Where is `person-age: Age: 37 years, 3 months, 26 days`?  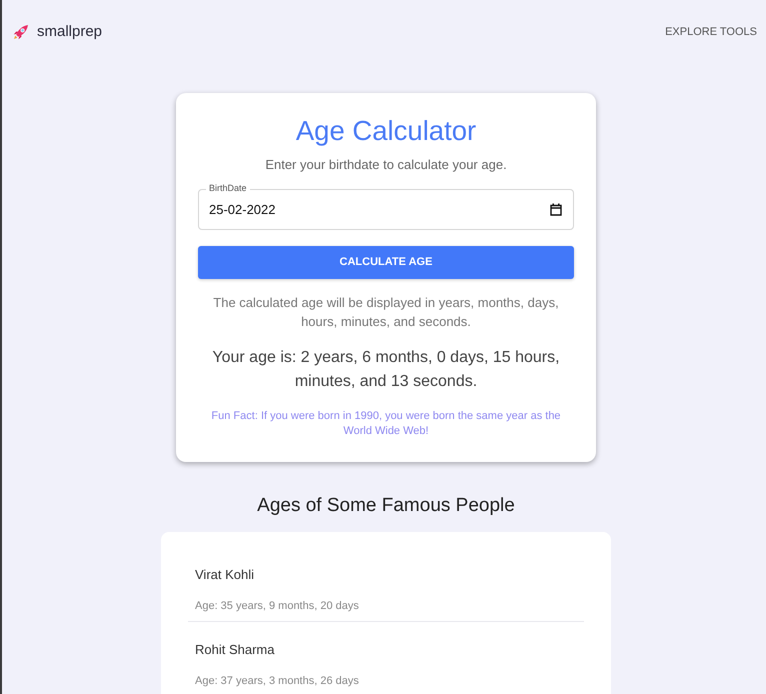
person-age: Age: 37 years, 3 months, 26 days is located at coordinates (277, 681).